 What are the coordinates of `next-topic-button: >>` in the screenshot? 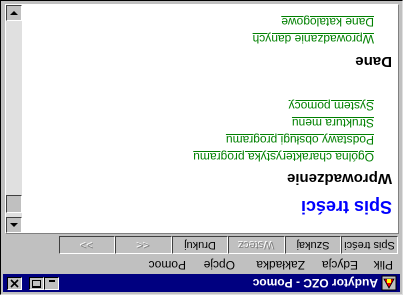 It's located at (87, 245).